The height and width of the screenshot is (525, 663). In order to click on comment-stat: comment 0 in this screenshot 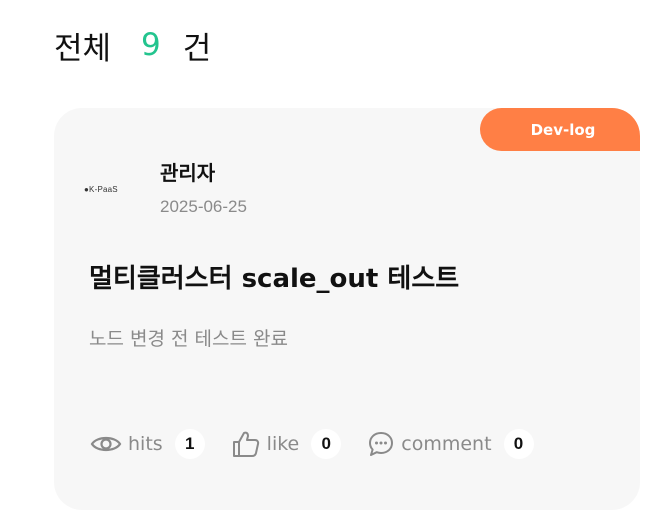, I will do `click(450, 444)`.